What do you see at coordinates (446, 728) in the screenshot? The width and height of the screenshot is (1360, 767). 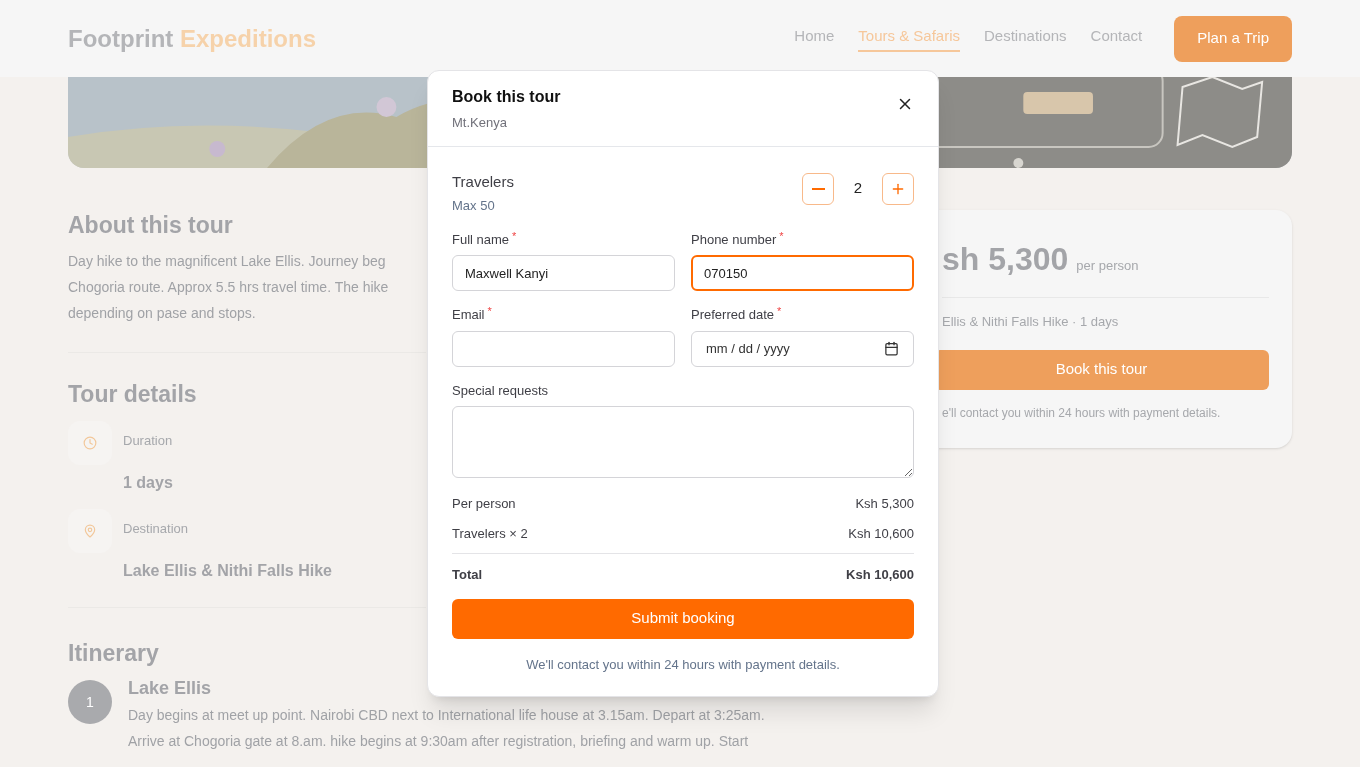 I see `day-description: Day begins at meet up point. Nairobi CBD next to International life house at 3.15am. Depart at 3:25am. Arrive at Chogoria gate at 8.am. hike begins at 9:30am after registration, briefing and warm up. Start` at bounding box center [446, 728].